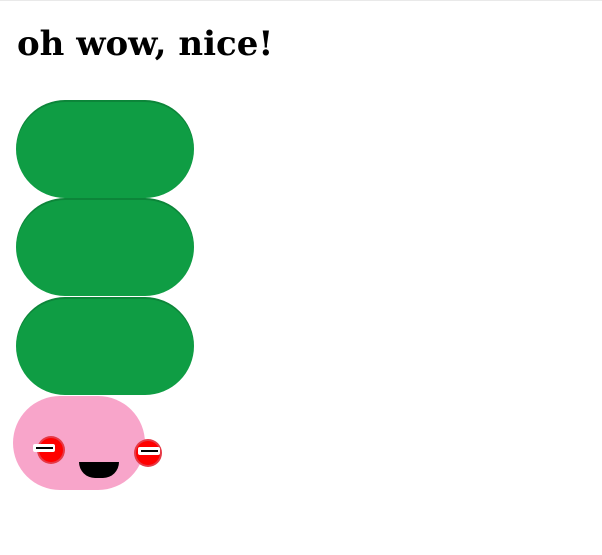  I want to click on left-eye-slit, so click(44, 448).